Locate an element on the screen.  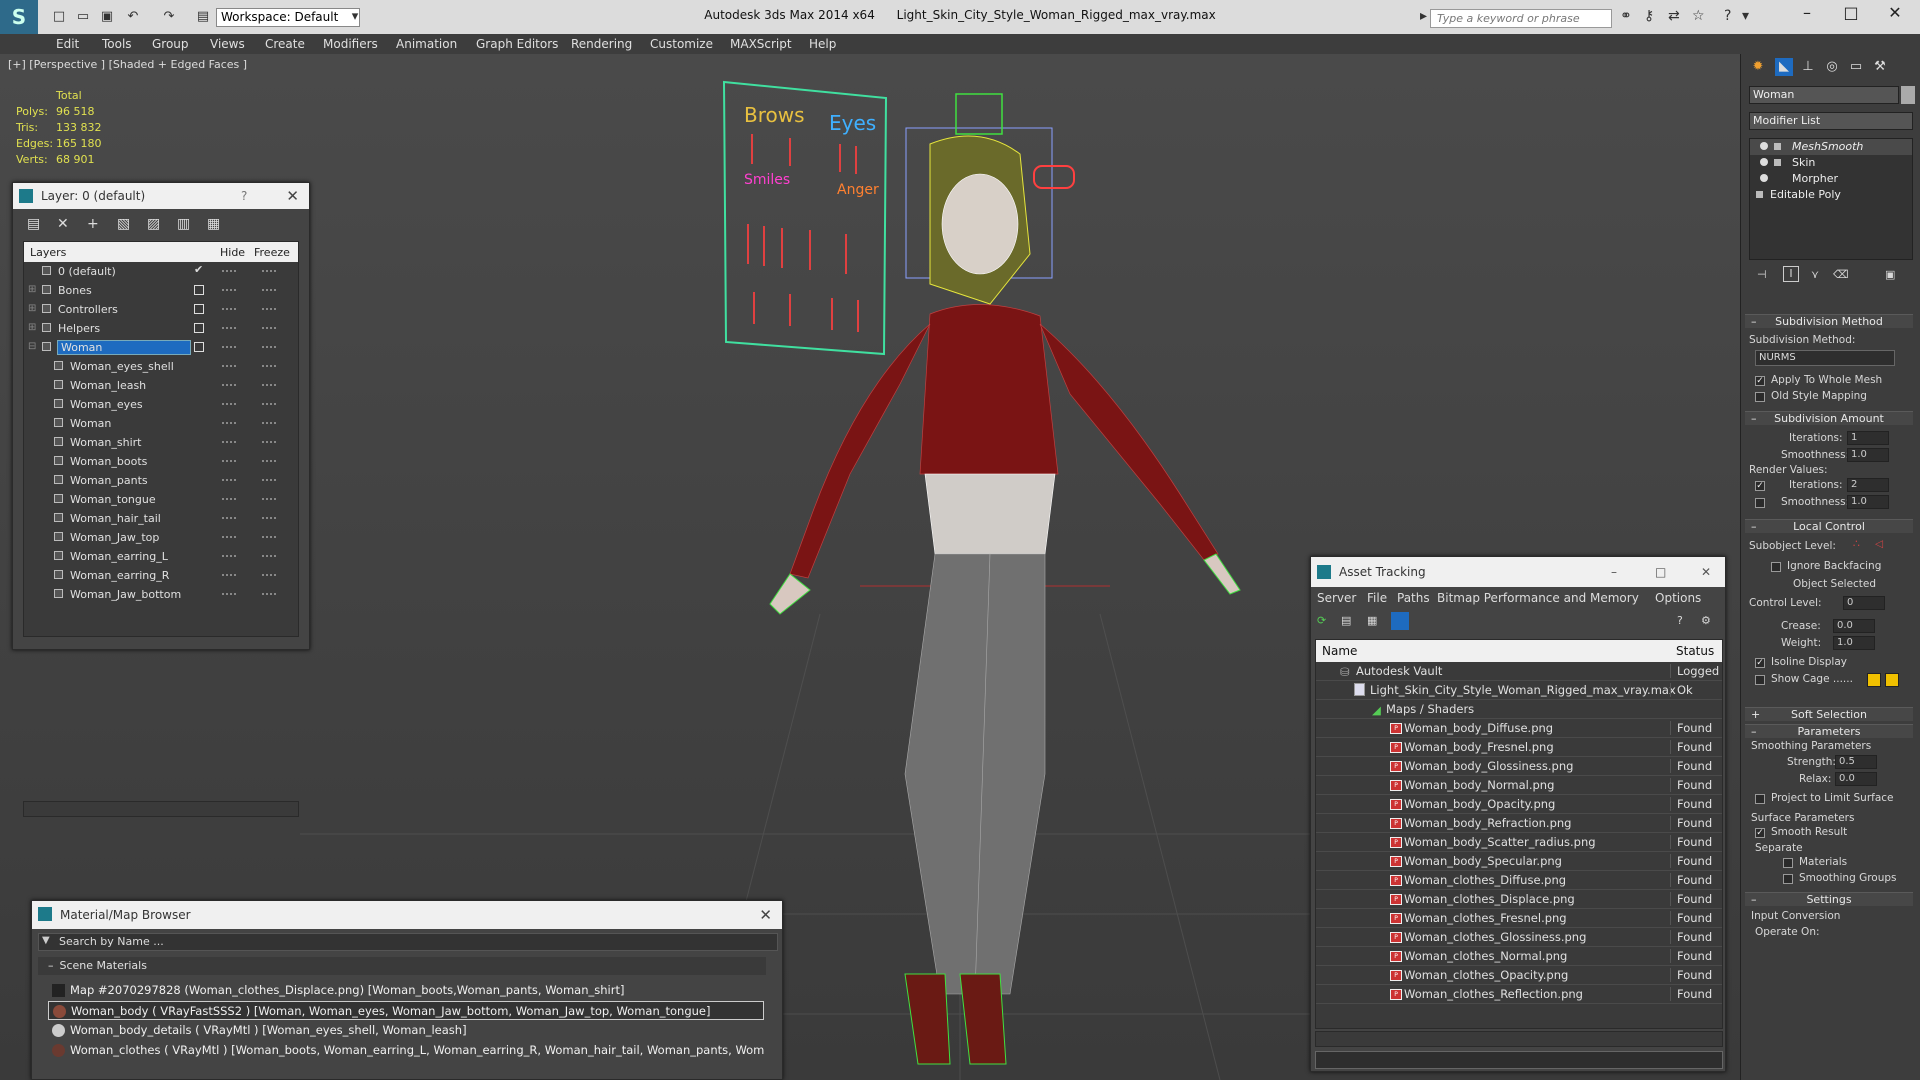
rollout-soft-selection: + Soft Selection is located at coordinates (1829, 714).